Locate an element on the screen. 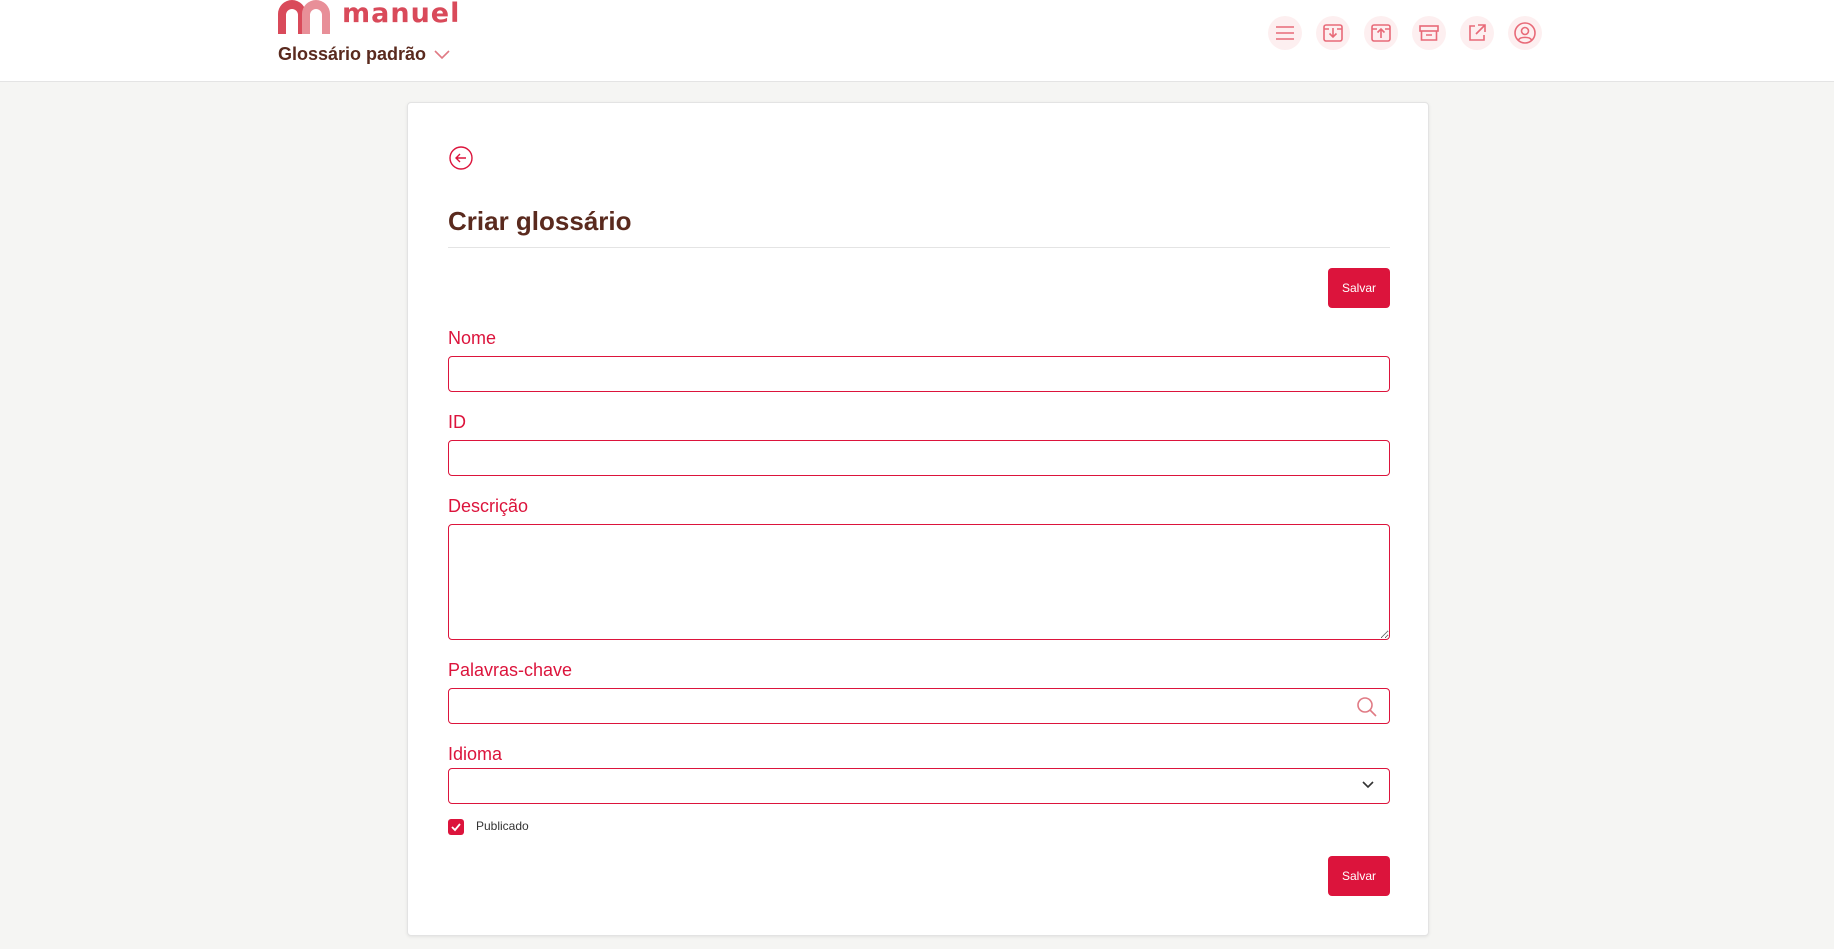  published-checkbox is located at coordinates (456, 827).